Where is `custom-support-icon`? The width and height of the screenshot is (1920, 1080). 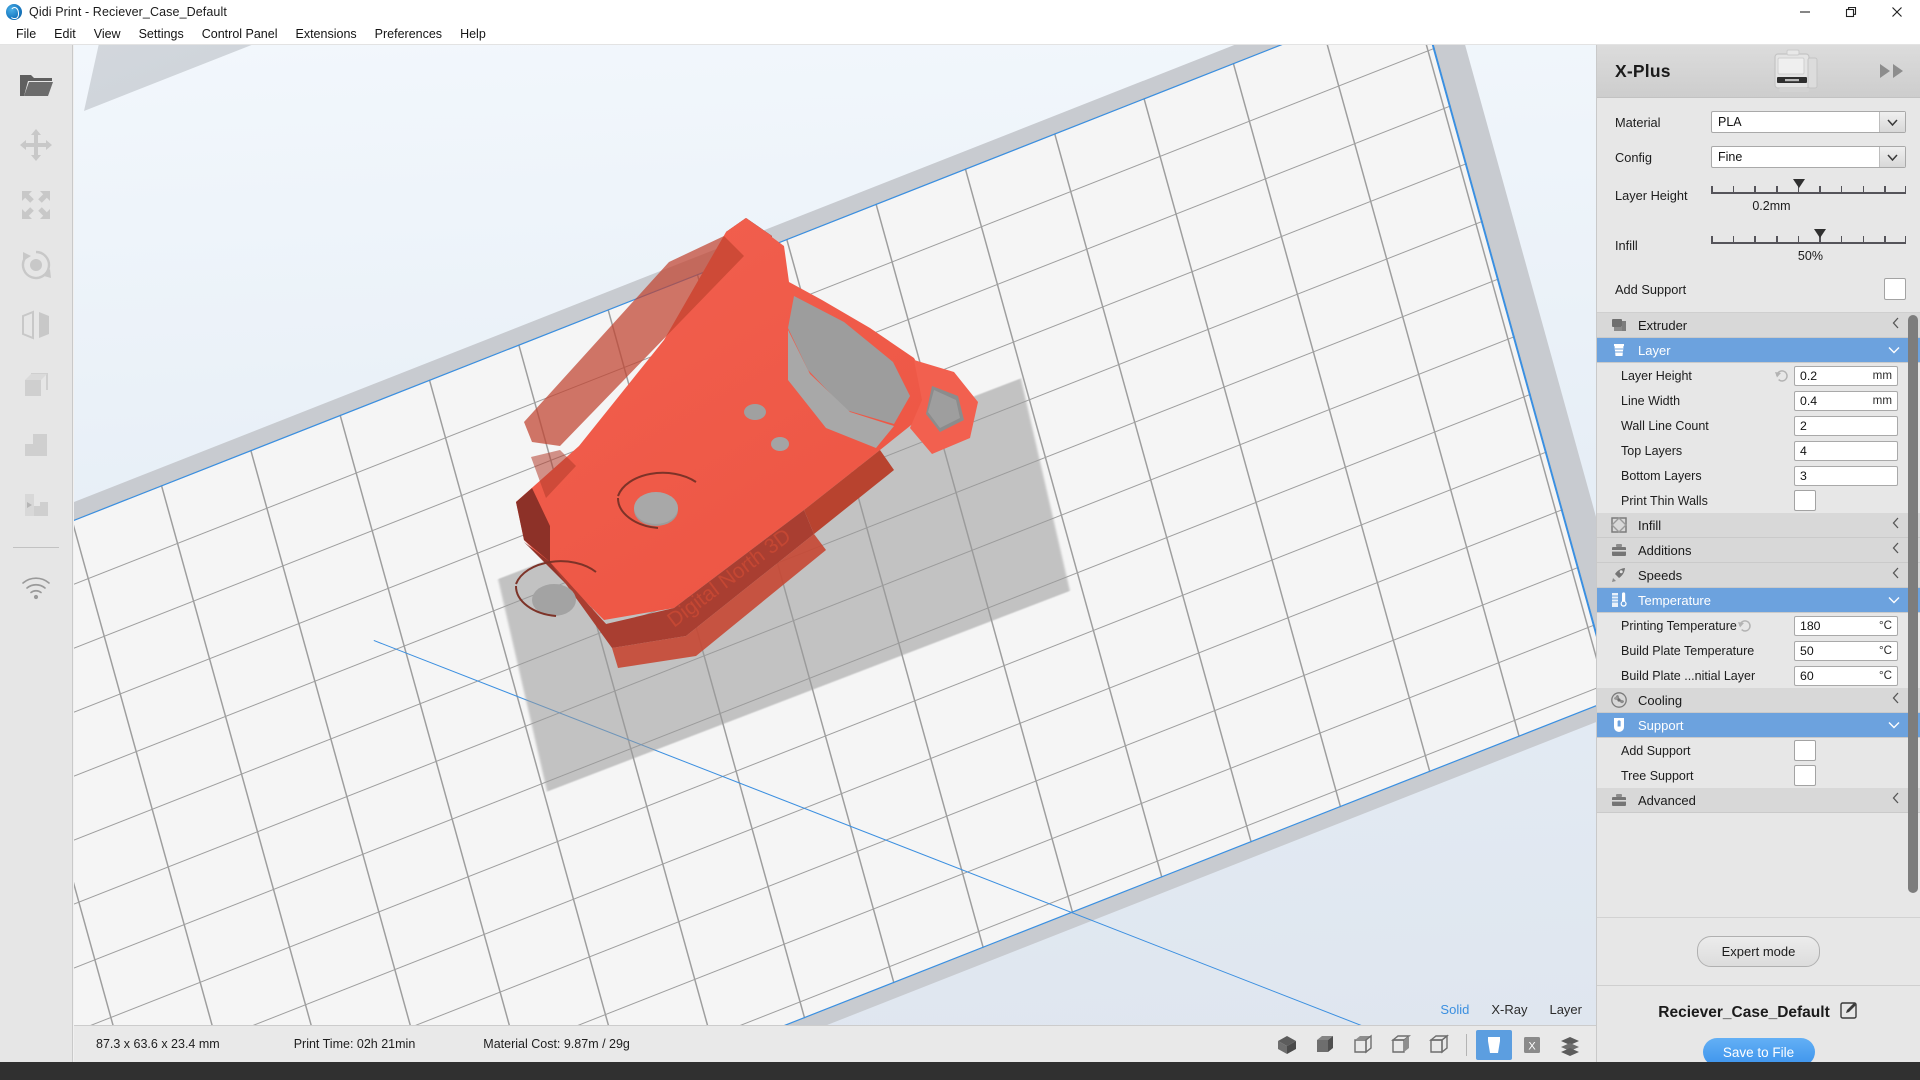
custom-support-icon is located at coordinates (36, 505).